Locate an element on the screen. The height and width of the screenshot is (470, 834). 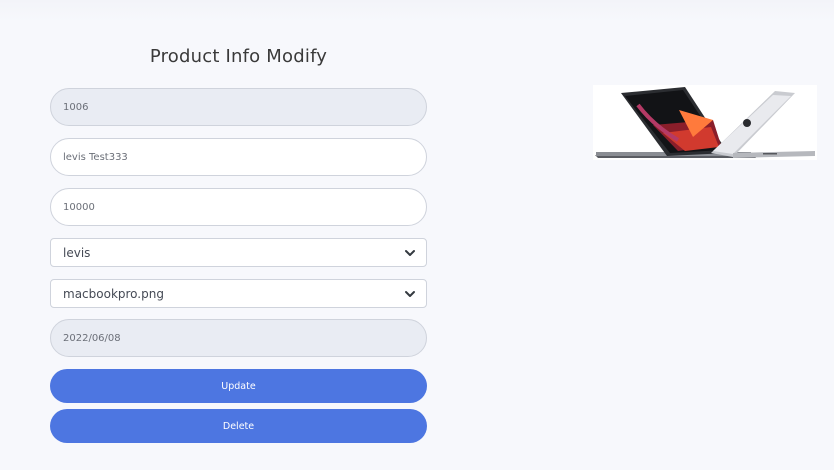
product-name-value: levis Test333 is located at coordinates (95, 157).